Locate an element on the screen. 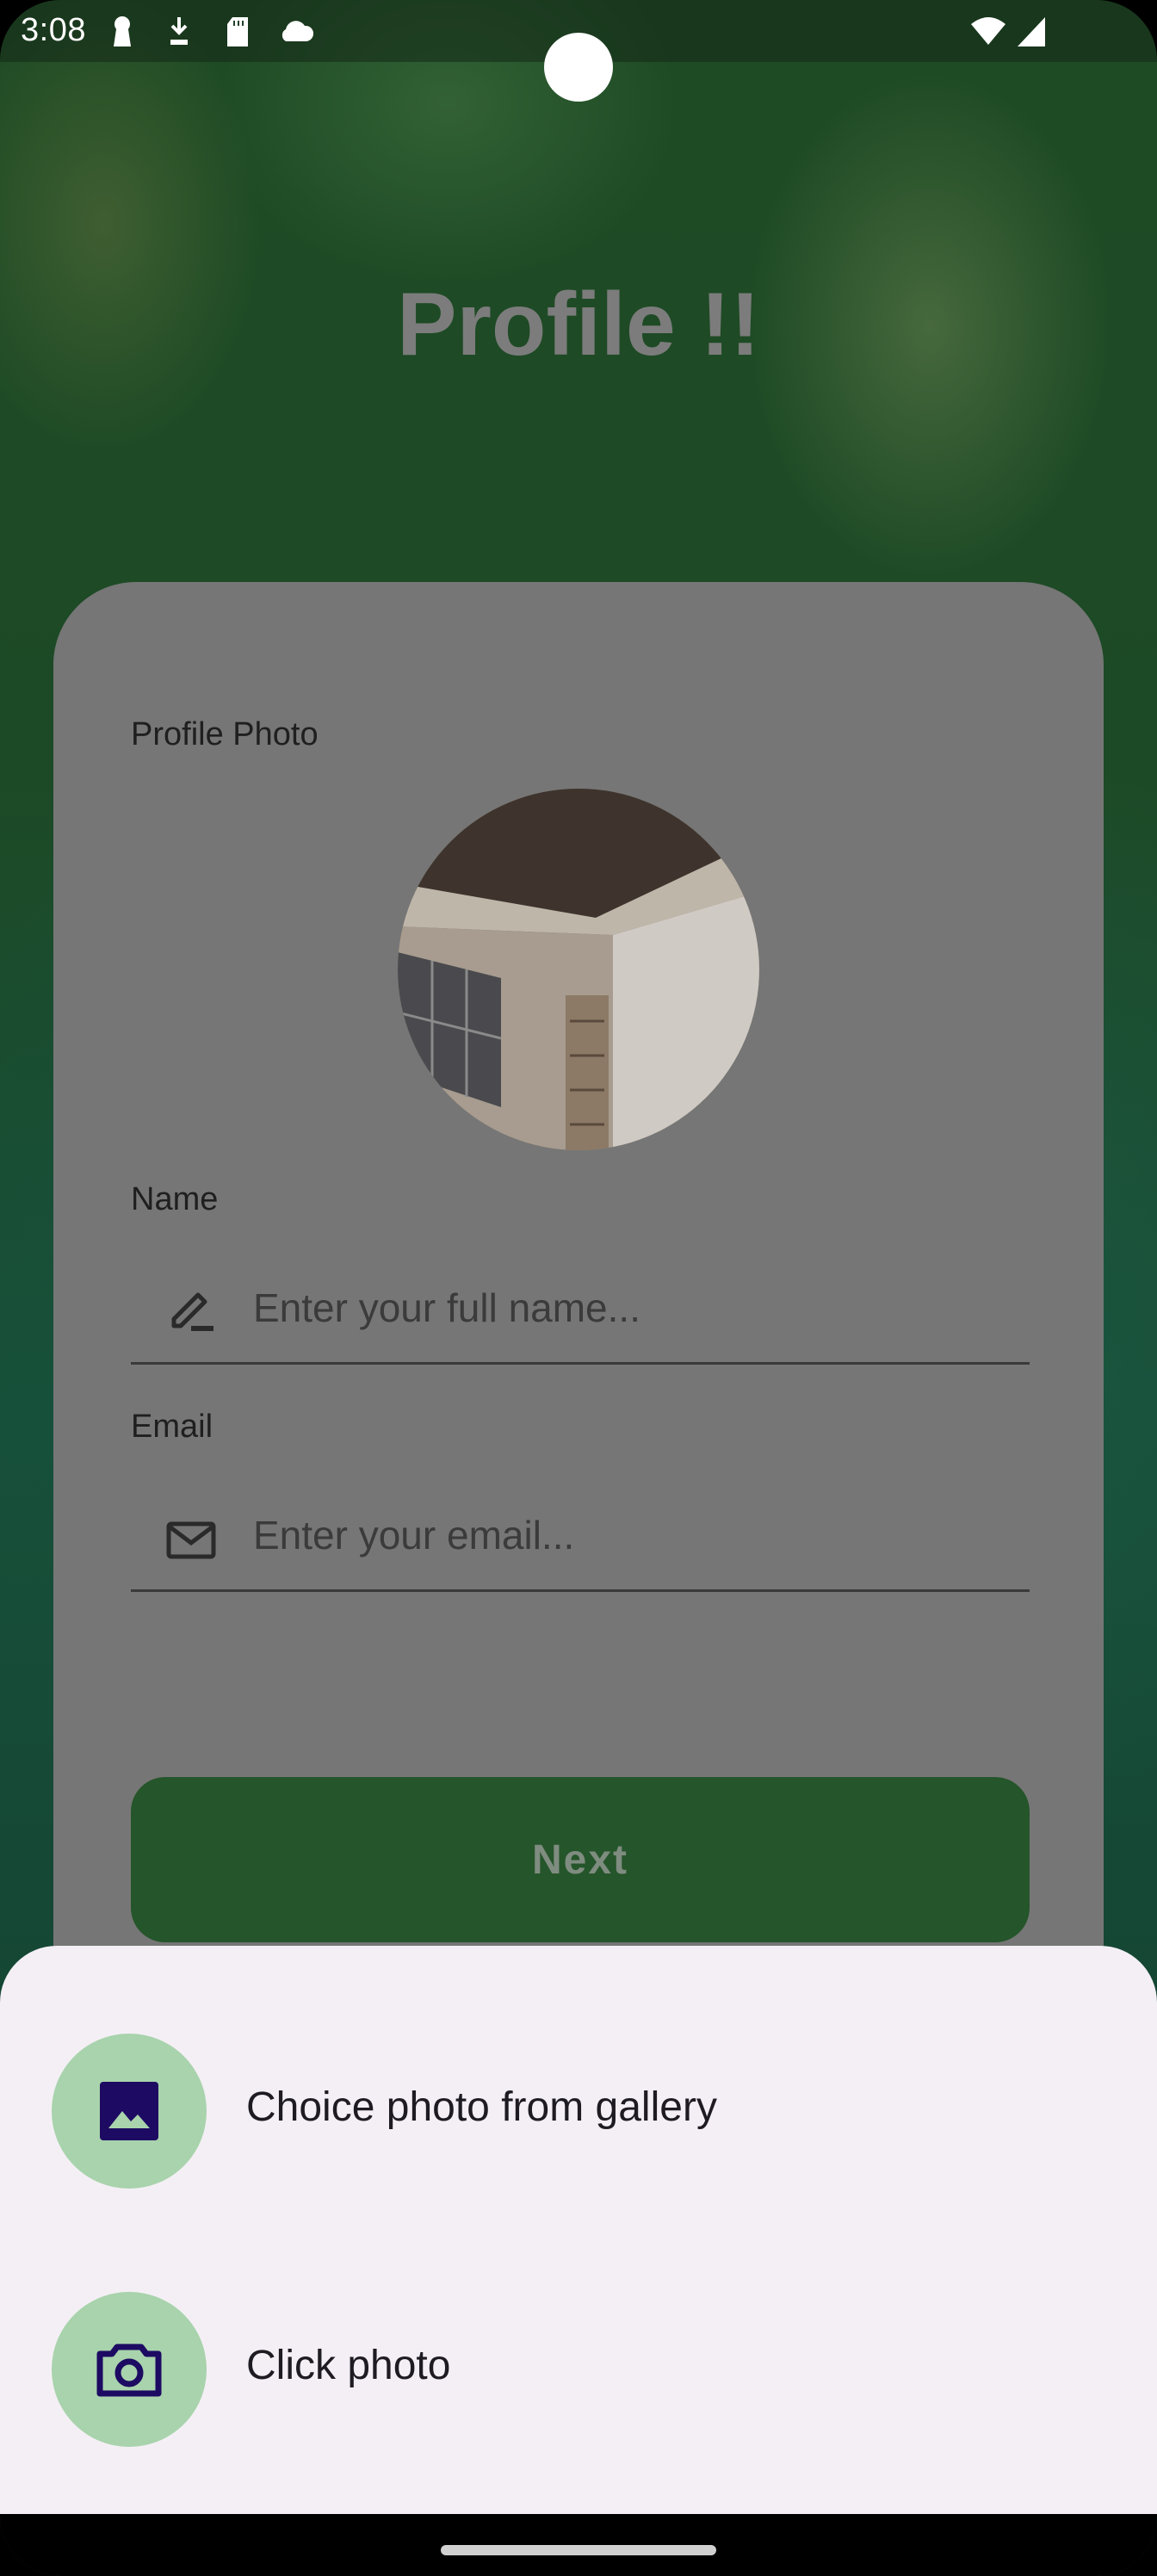  name-label: Name is located at coordinates (175, 1199).